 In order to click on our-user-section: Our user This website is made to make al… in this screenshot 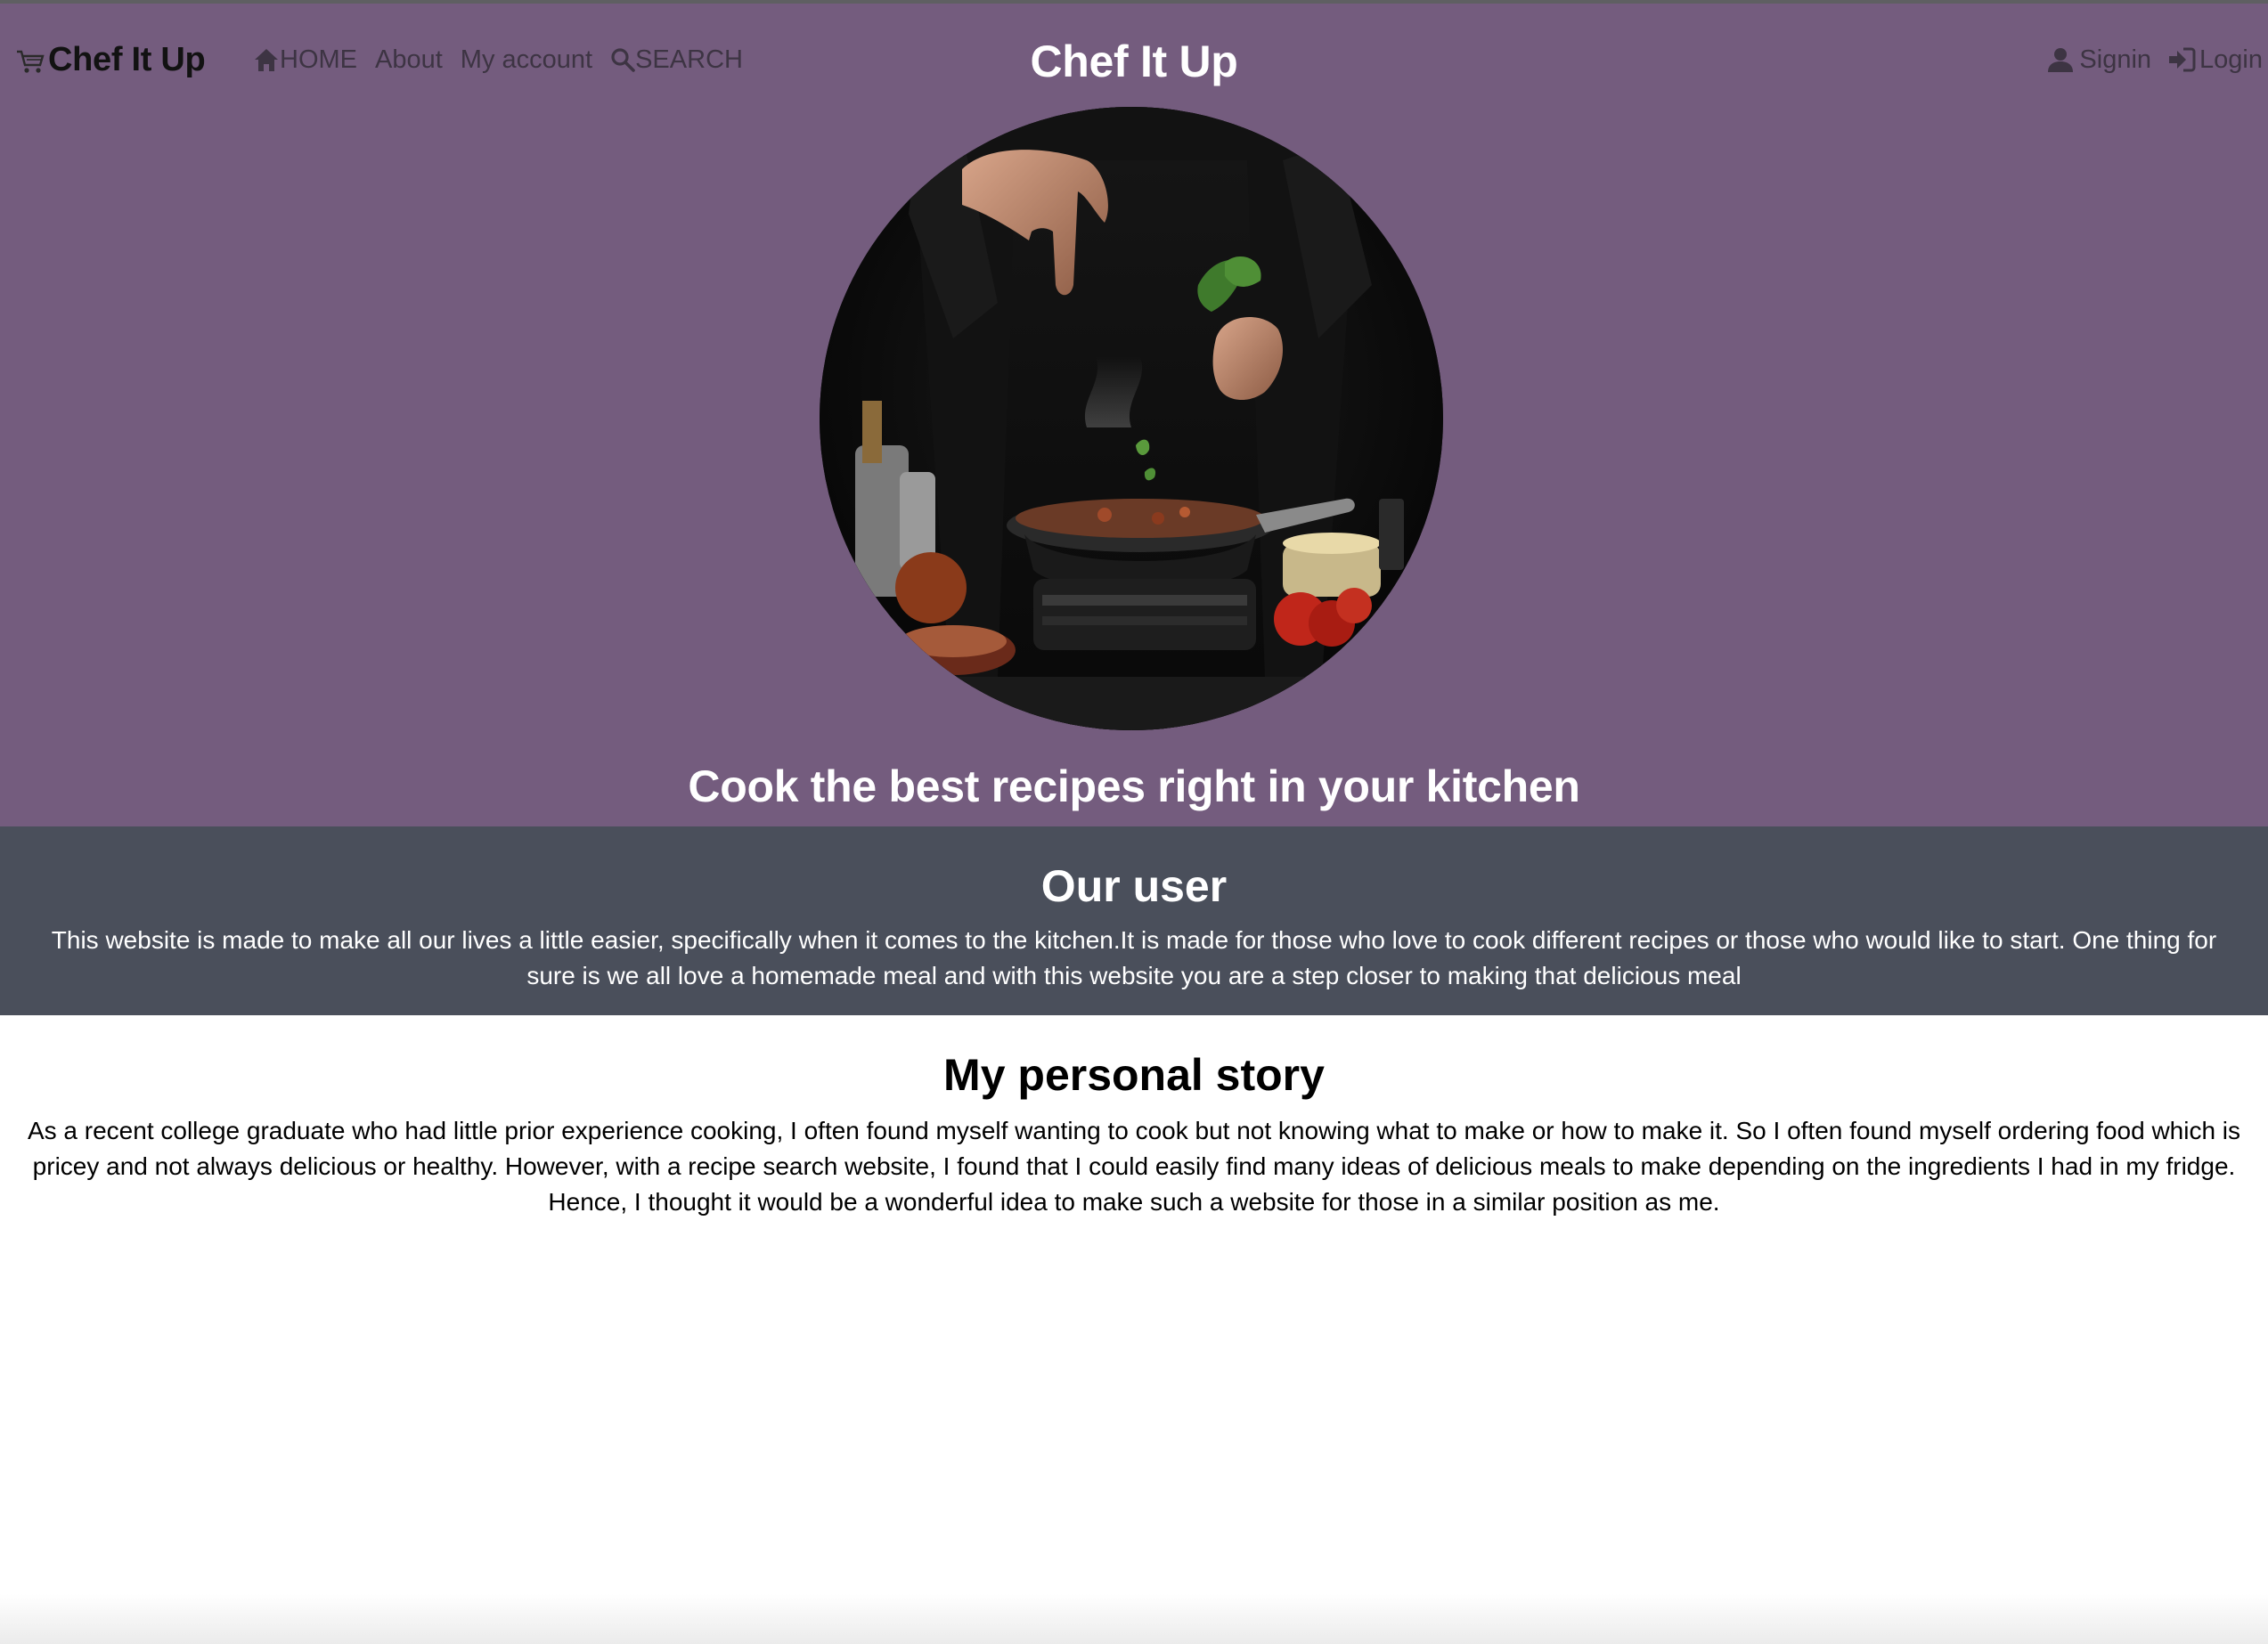, I will do `click(1134, 920)`.